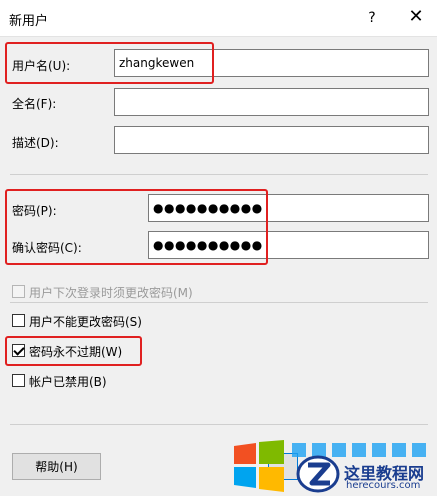 This screenshot has height=496, width=437. What do you see at coordinates (259, 466) in the screenshot?
I see `windows-logo-icon` at bounding box center [259, 466].